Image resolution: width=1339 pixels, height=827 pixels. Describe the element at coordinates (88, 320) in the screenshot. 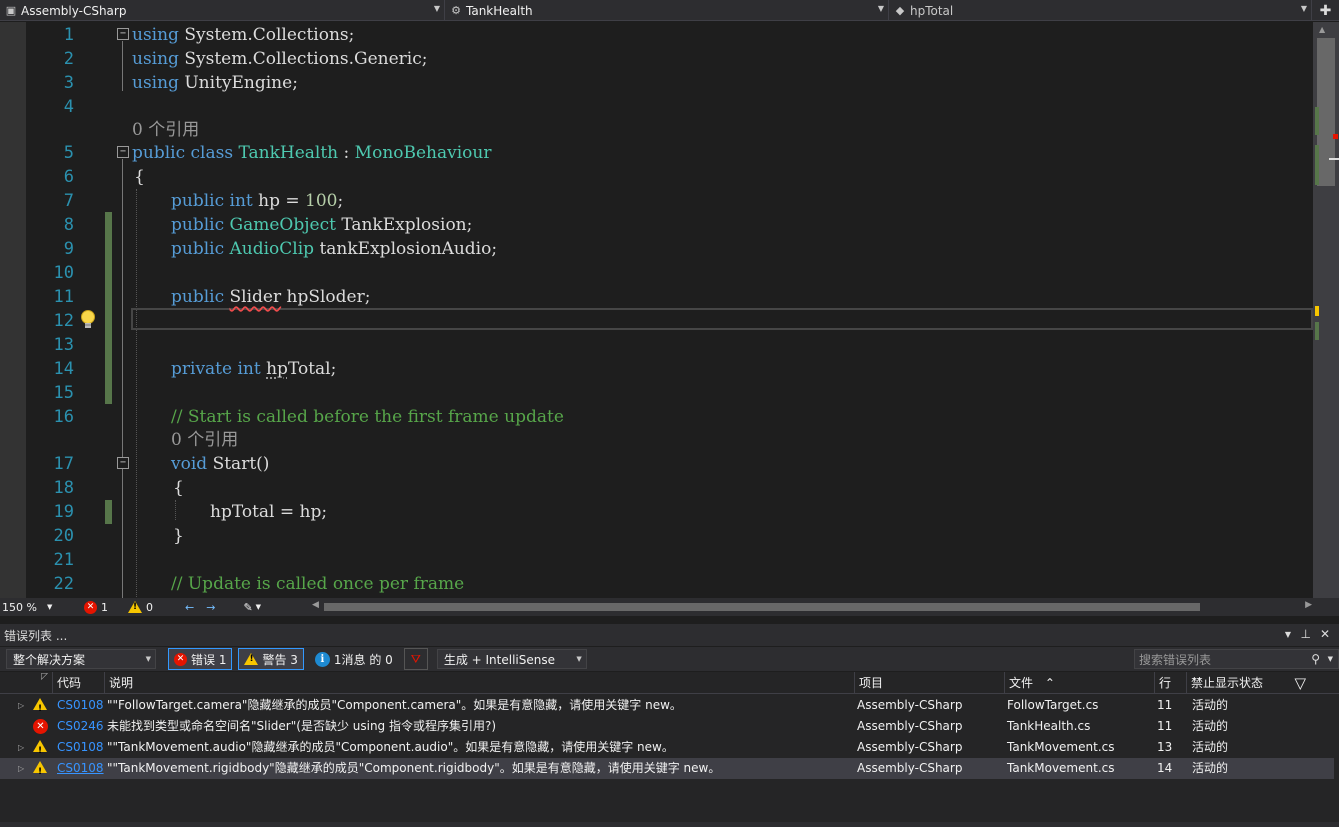

I see `lightbulb-icon` at that location.